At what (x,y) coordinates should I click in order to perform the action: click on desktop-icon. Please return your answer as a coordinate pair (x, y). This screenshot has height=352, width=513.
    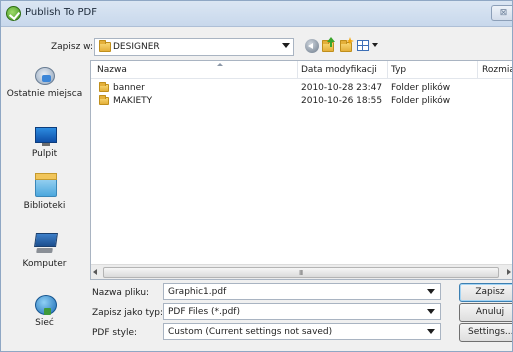
    Looking at the image, I should click on (46, 136).